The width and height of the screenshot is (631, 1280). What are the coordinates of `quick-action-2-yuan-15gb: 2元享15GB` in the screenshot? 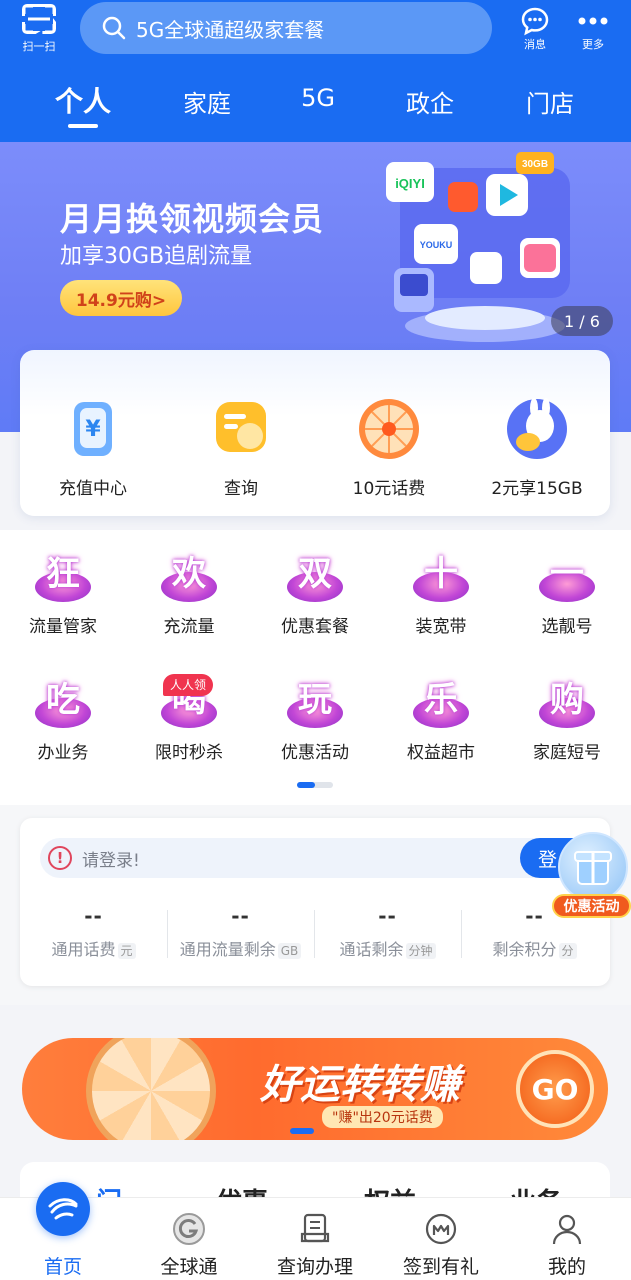 It's located at (537, 447).